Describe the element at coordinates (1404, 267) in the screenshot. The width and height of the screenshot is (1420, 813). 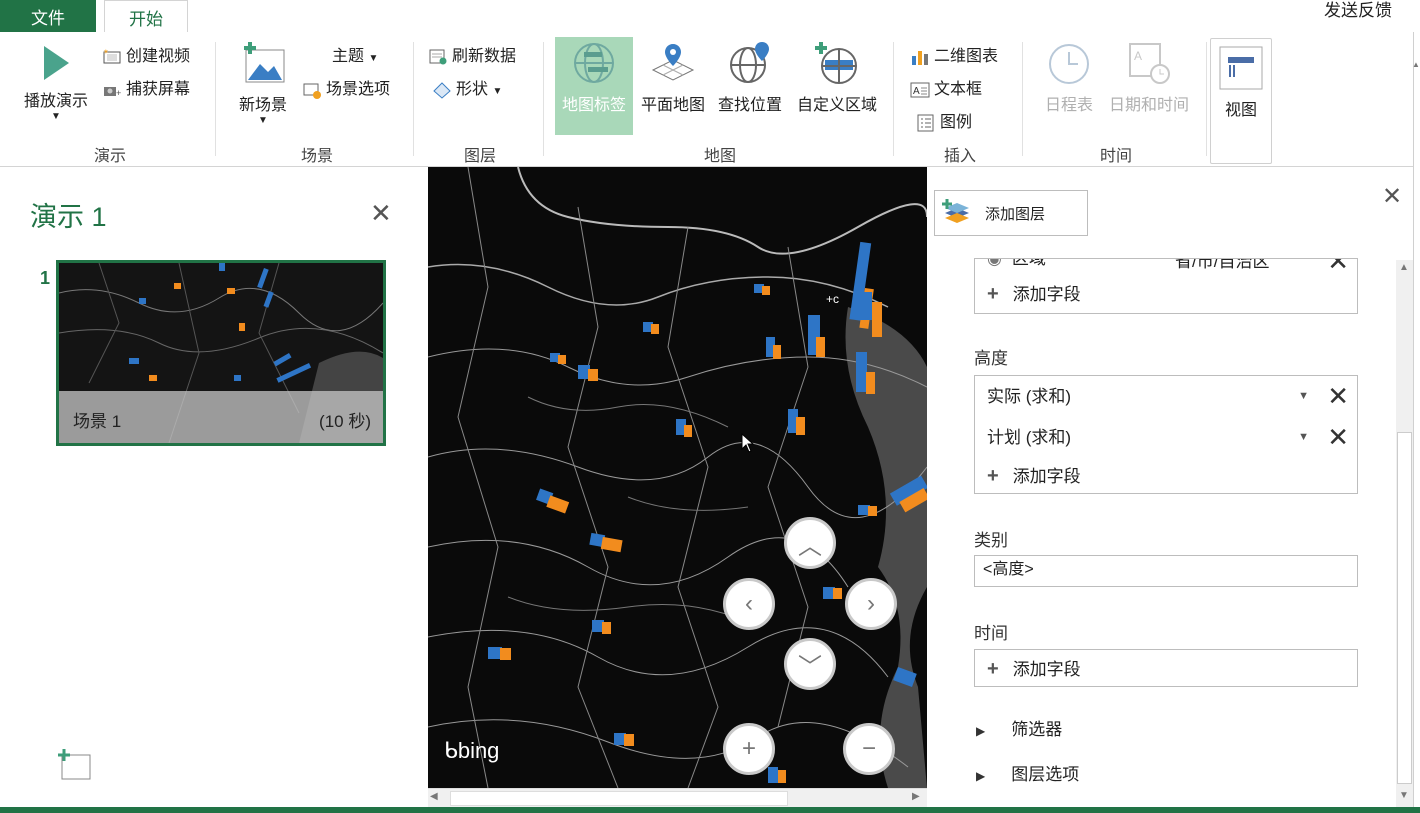
I see `scroll-up-icon: ▲` at that location.